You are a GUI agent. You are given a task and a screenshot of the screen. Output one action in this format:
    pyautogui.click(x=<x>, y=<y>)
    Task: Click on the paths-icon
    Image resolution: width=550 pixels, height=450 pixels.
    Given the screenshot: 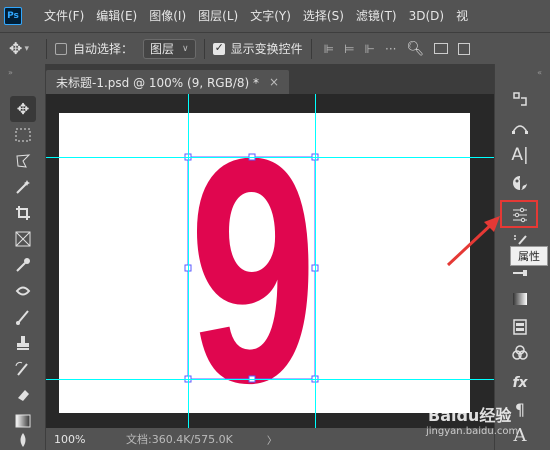 What is the action you would take?
    pyautogui.click(x=520, y=127)
    